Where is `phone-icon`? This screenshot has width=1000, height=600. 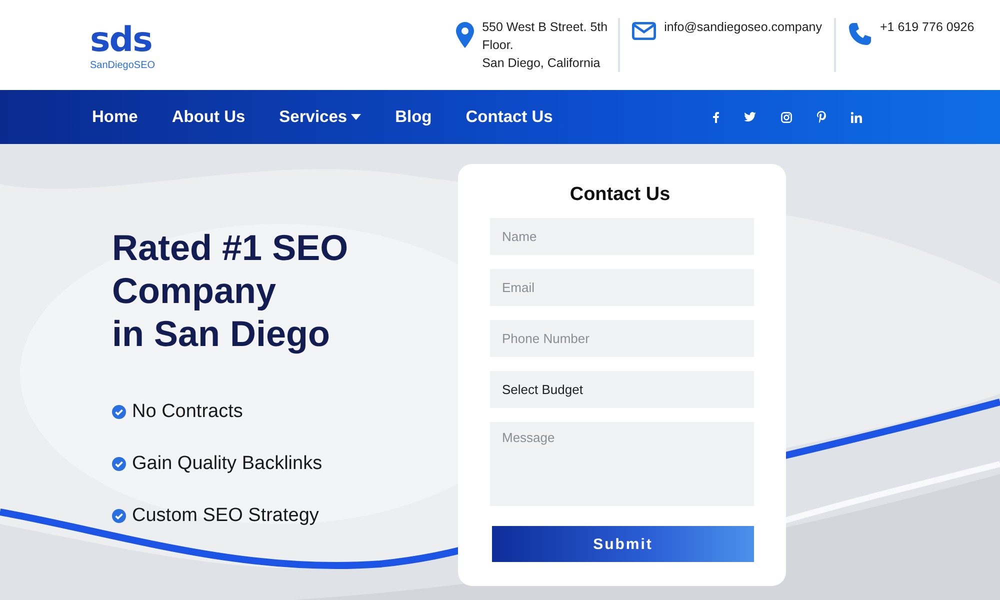
phone-icon is located at coordinates (860, 34).